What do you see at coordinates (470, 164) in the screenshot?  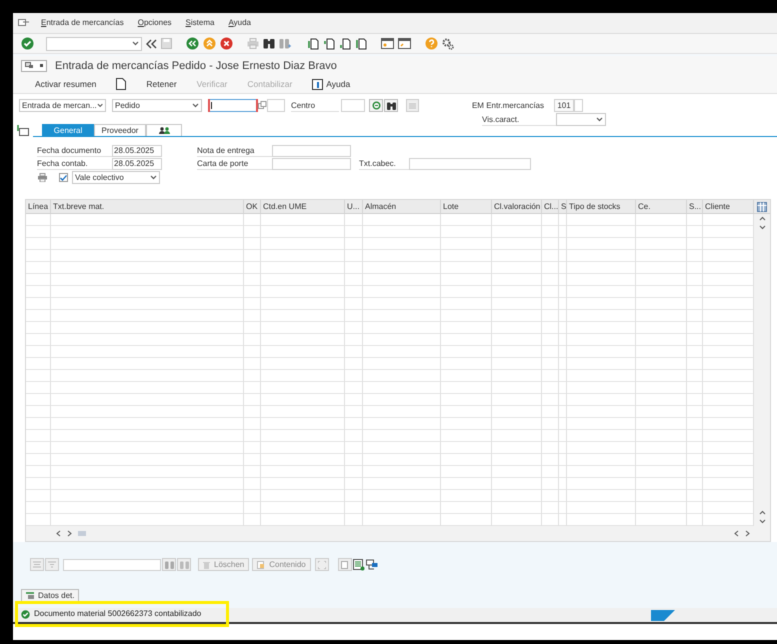 I see `header-text-field` at bounding box center [470, 164].